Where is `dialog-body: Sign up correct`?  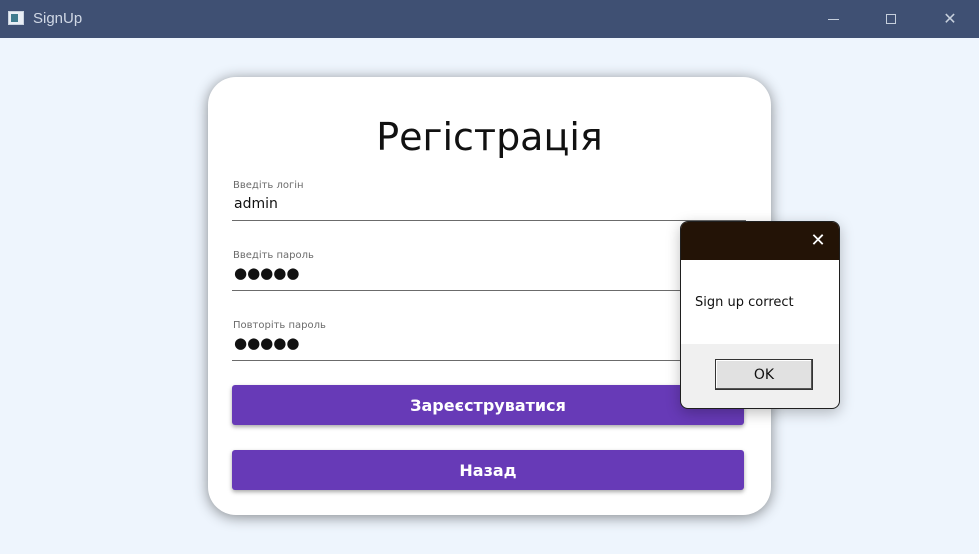 dialog-body: Sign up correct is located at coordinates (760, 302).